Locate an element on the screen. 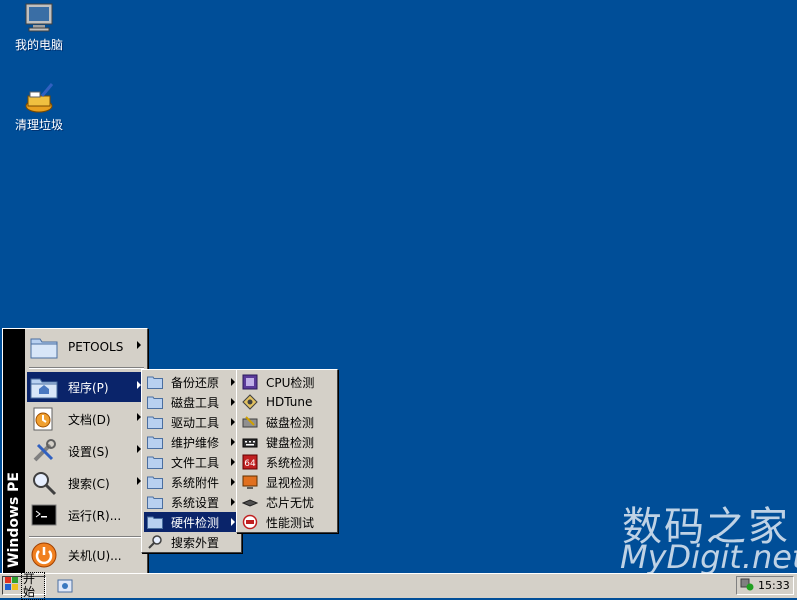 The width and height of the screenshot is (797, 600). programs-item-disk-tools: 磁盘工具 is located at coordinates (191, 402).